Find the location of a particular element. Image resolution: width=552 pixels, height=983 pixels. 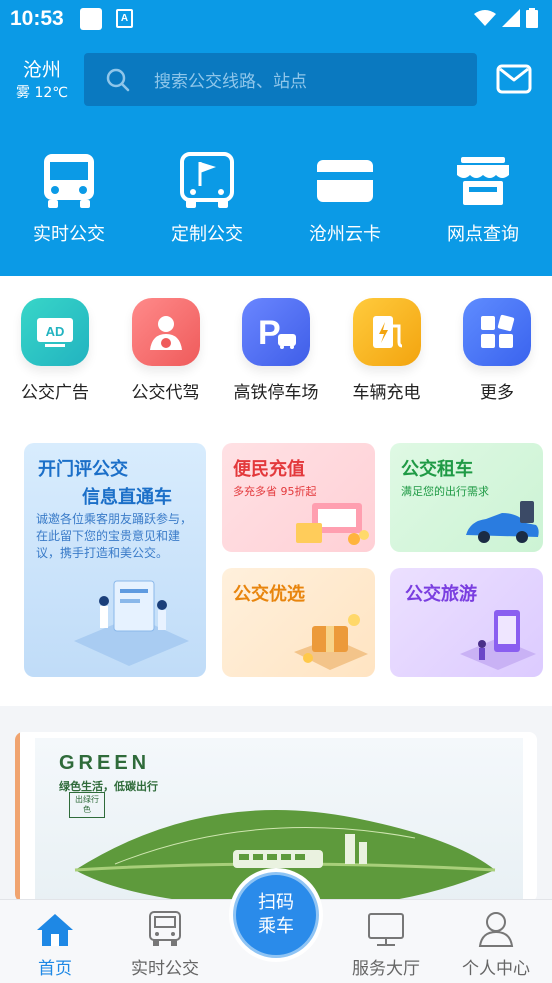

card-review-title2: 信息直通车 is located at coordinates (127, 497).